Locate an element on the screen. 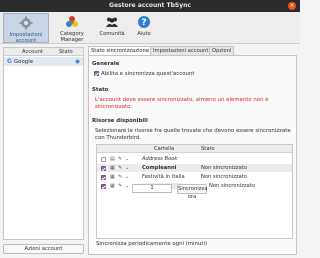 This screenshot has width=320, height=258. tab-opzioni: Opzioni is located at coordinates (222, 50).